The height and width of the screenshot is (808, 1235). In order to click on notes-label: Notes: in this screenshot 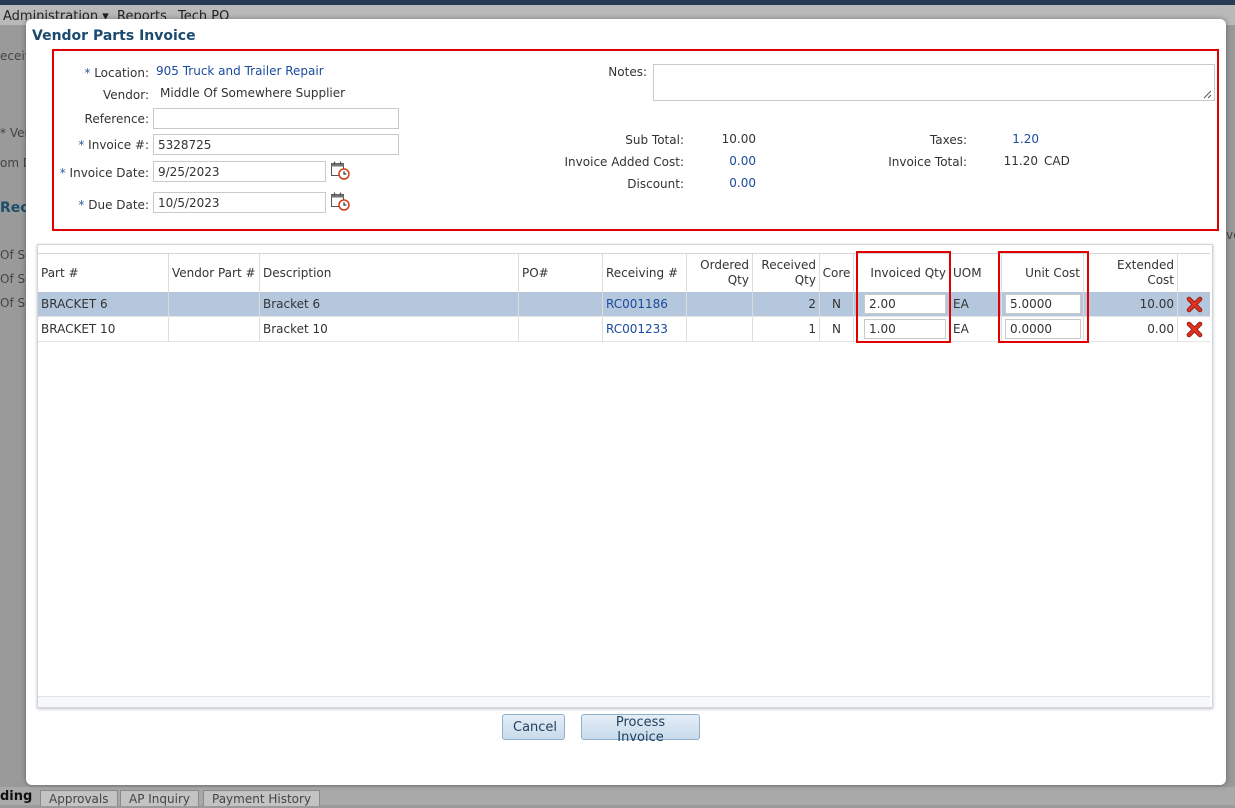, I will do `click(627, 72)`.